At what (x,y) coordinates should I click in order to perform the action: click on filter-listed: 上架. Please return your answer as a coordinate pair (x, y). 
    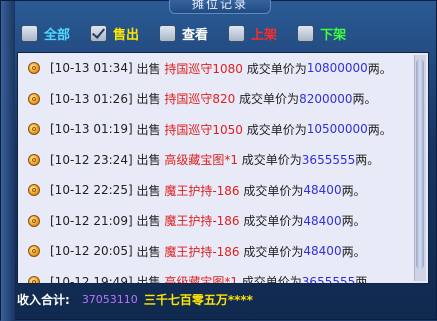
    Looking at the image, I should click on (252, 33).